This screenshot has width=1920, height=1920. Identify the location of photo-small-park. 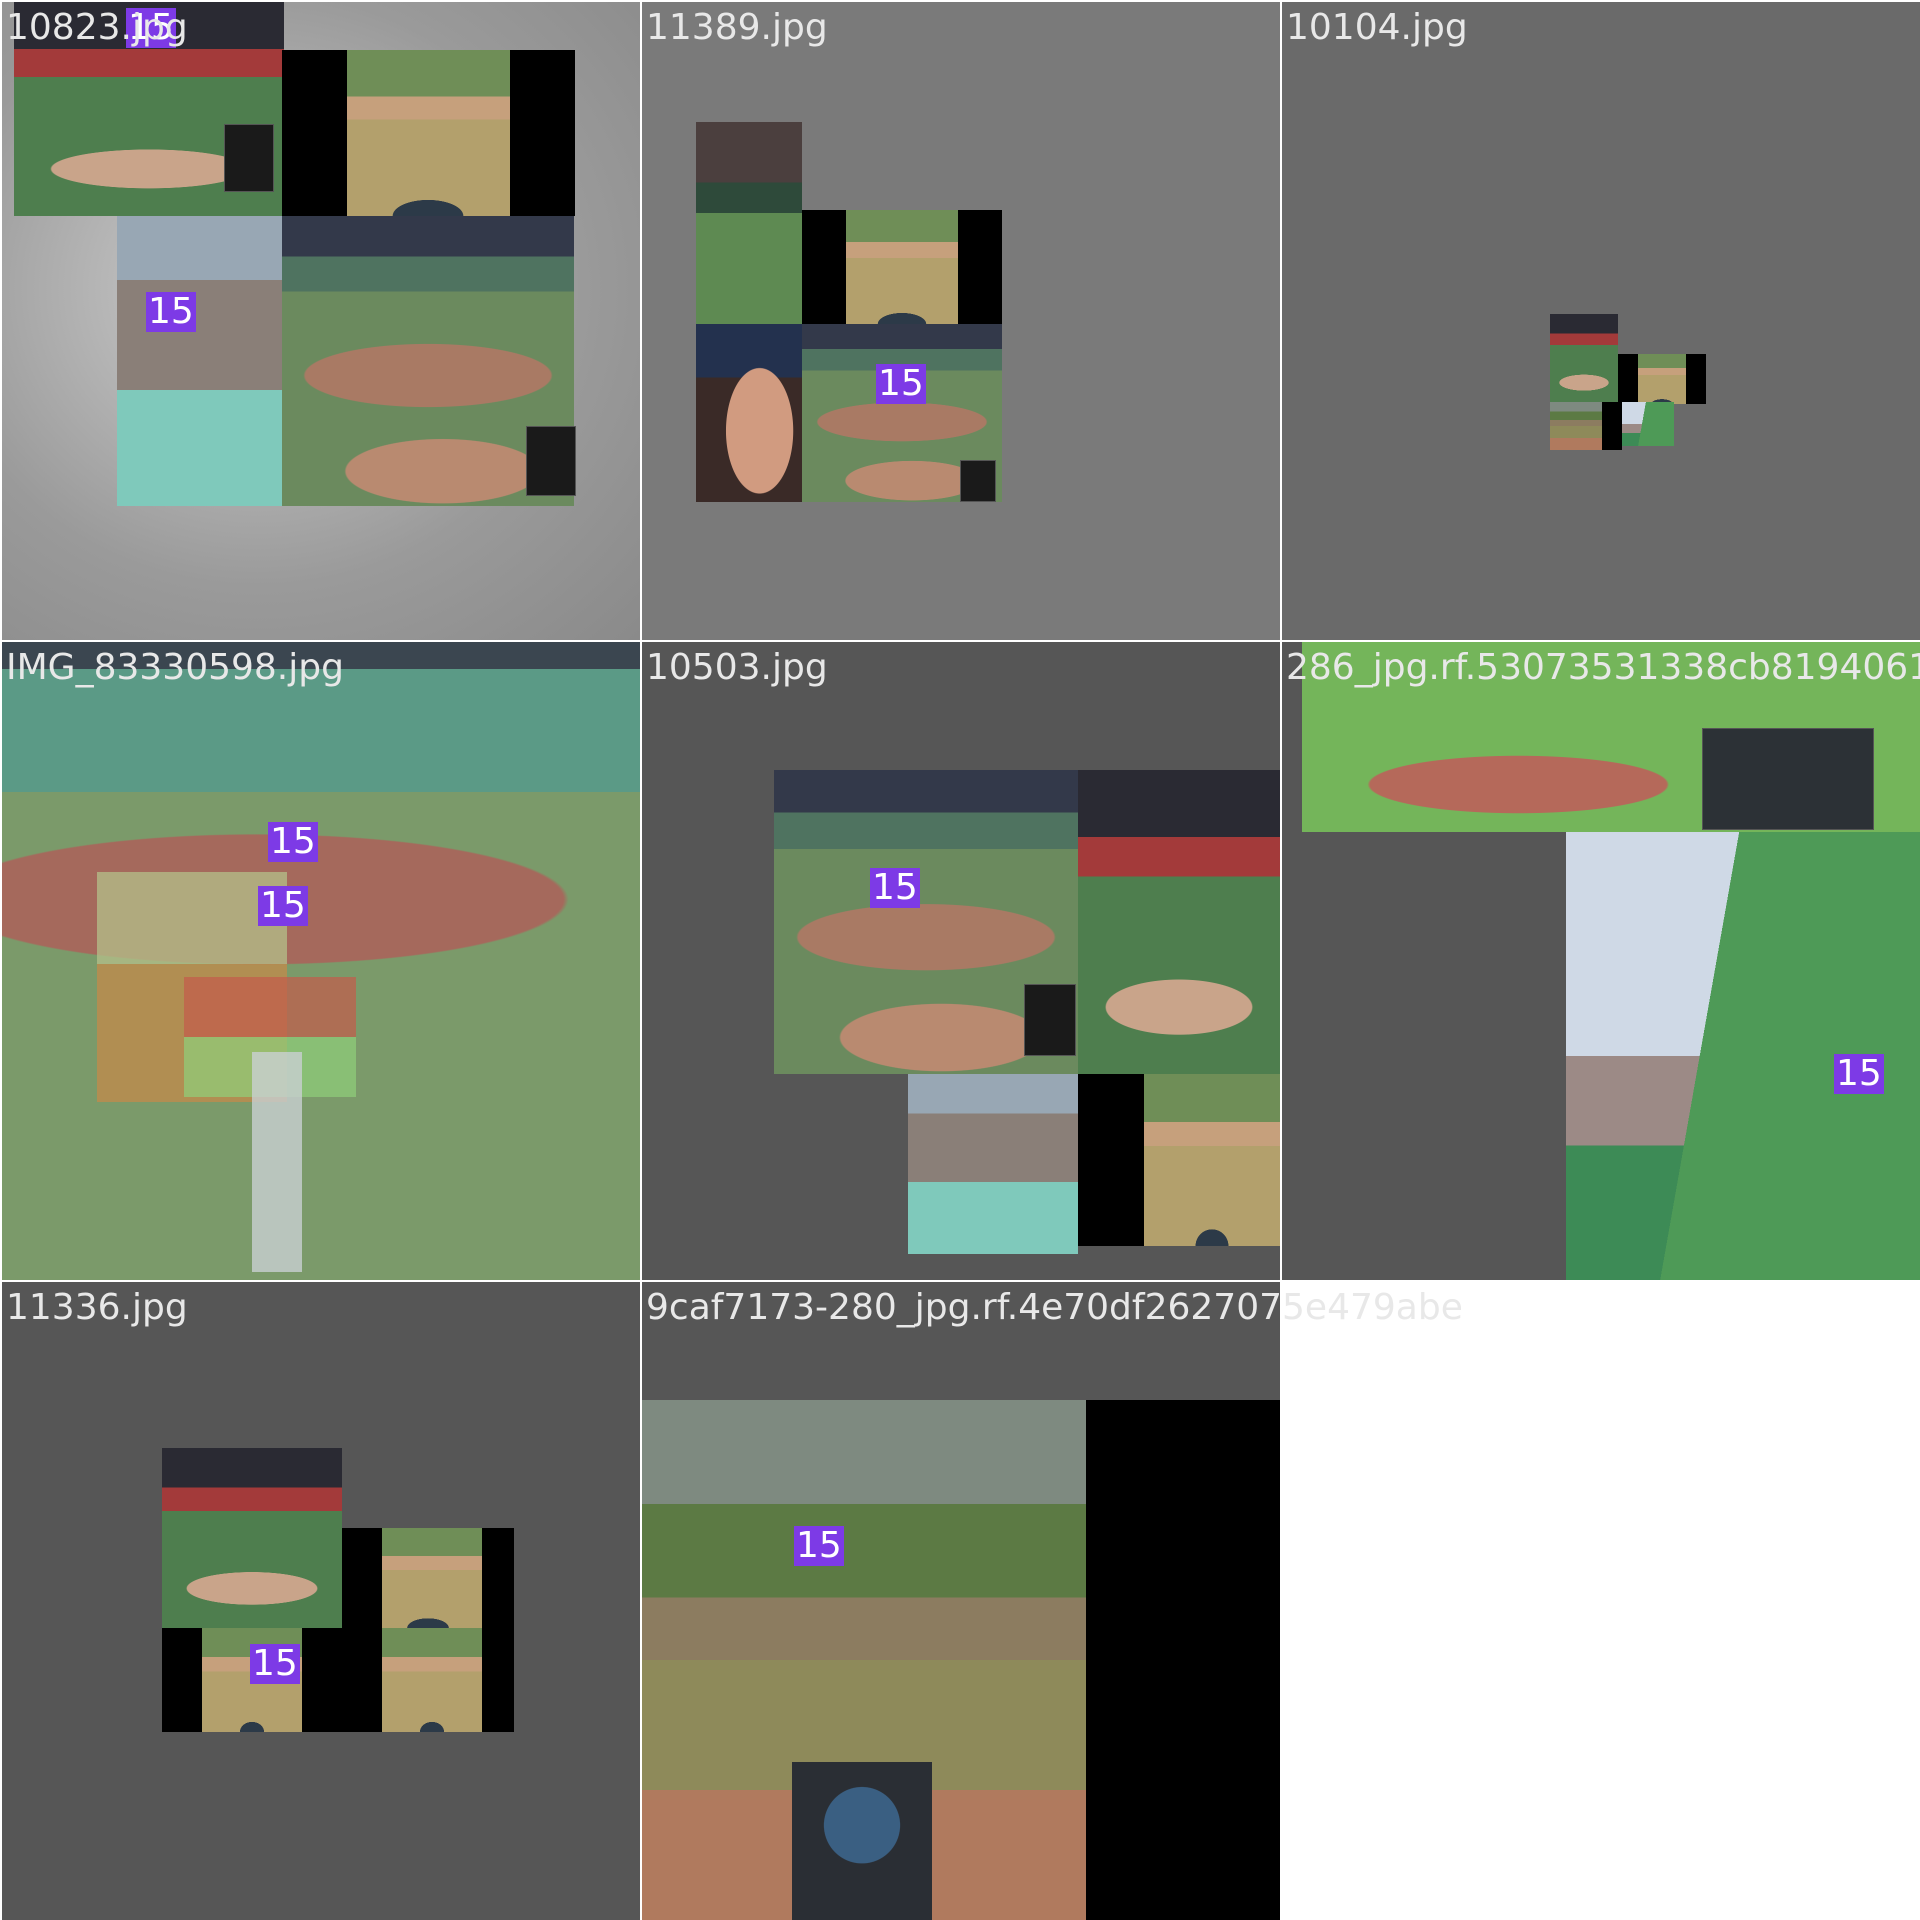
(1576, 426).